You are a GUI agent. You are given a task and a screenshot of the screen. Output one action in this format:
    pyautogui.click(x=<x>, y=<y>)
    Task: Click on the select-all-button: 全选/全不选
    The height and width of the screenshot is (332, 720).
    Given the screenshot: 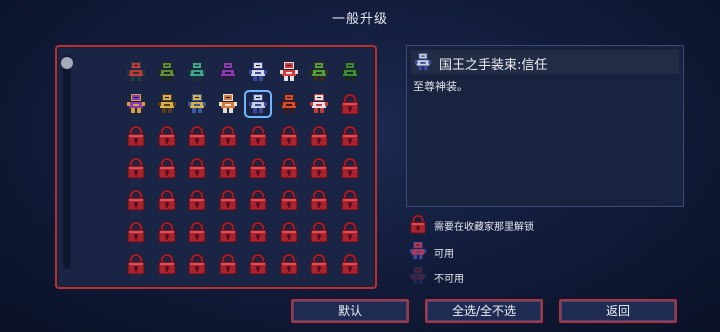 What is the action you would take?
    pyautogui.click(x=484, y=311)
    